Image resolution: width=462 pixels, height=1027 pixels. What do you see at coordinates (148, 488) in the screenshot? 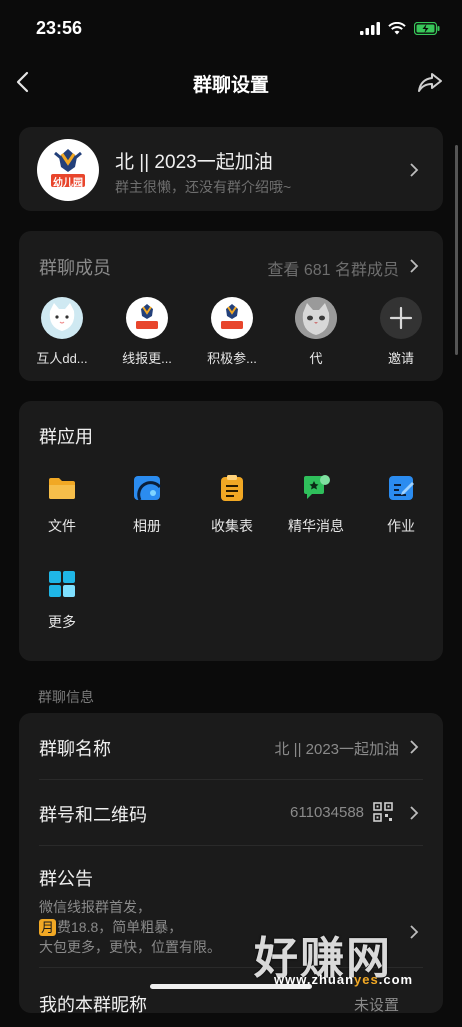
I see `album-icon` at bounding box center [148, 488].